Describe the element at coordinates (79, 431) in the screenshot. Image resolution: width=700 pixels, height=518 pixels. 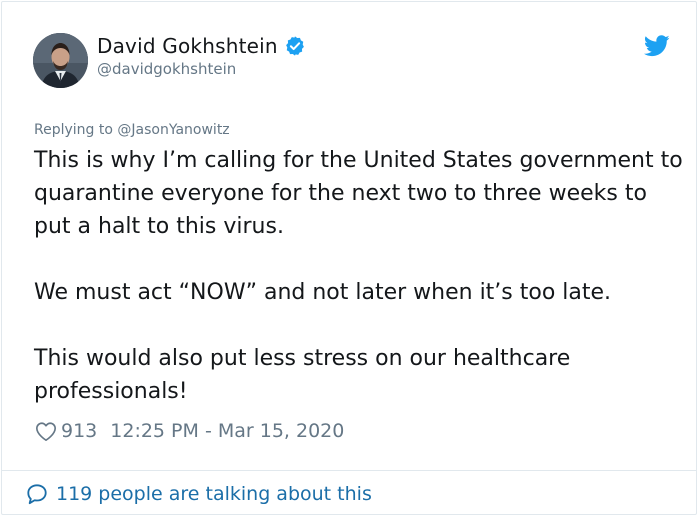
I see `like-count: 913` at that location.